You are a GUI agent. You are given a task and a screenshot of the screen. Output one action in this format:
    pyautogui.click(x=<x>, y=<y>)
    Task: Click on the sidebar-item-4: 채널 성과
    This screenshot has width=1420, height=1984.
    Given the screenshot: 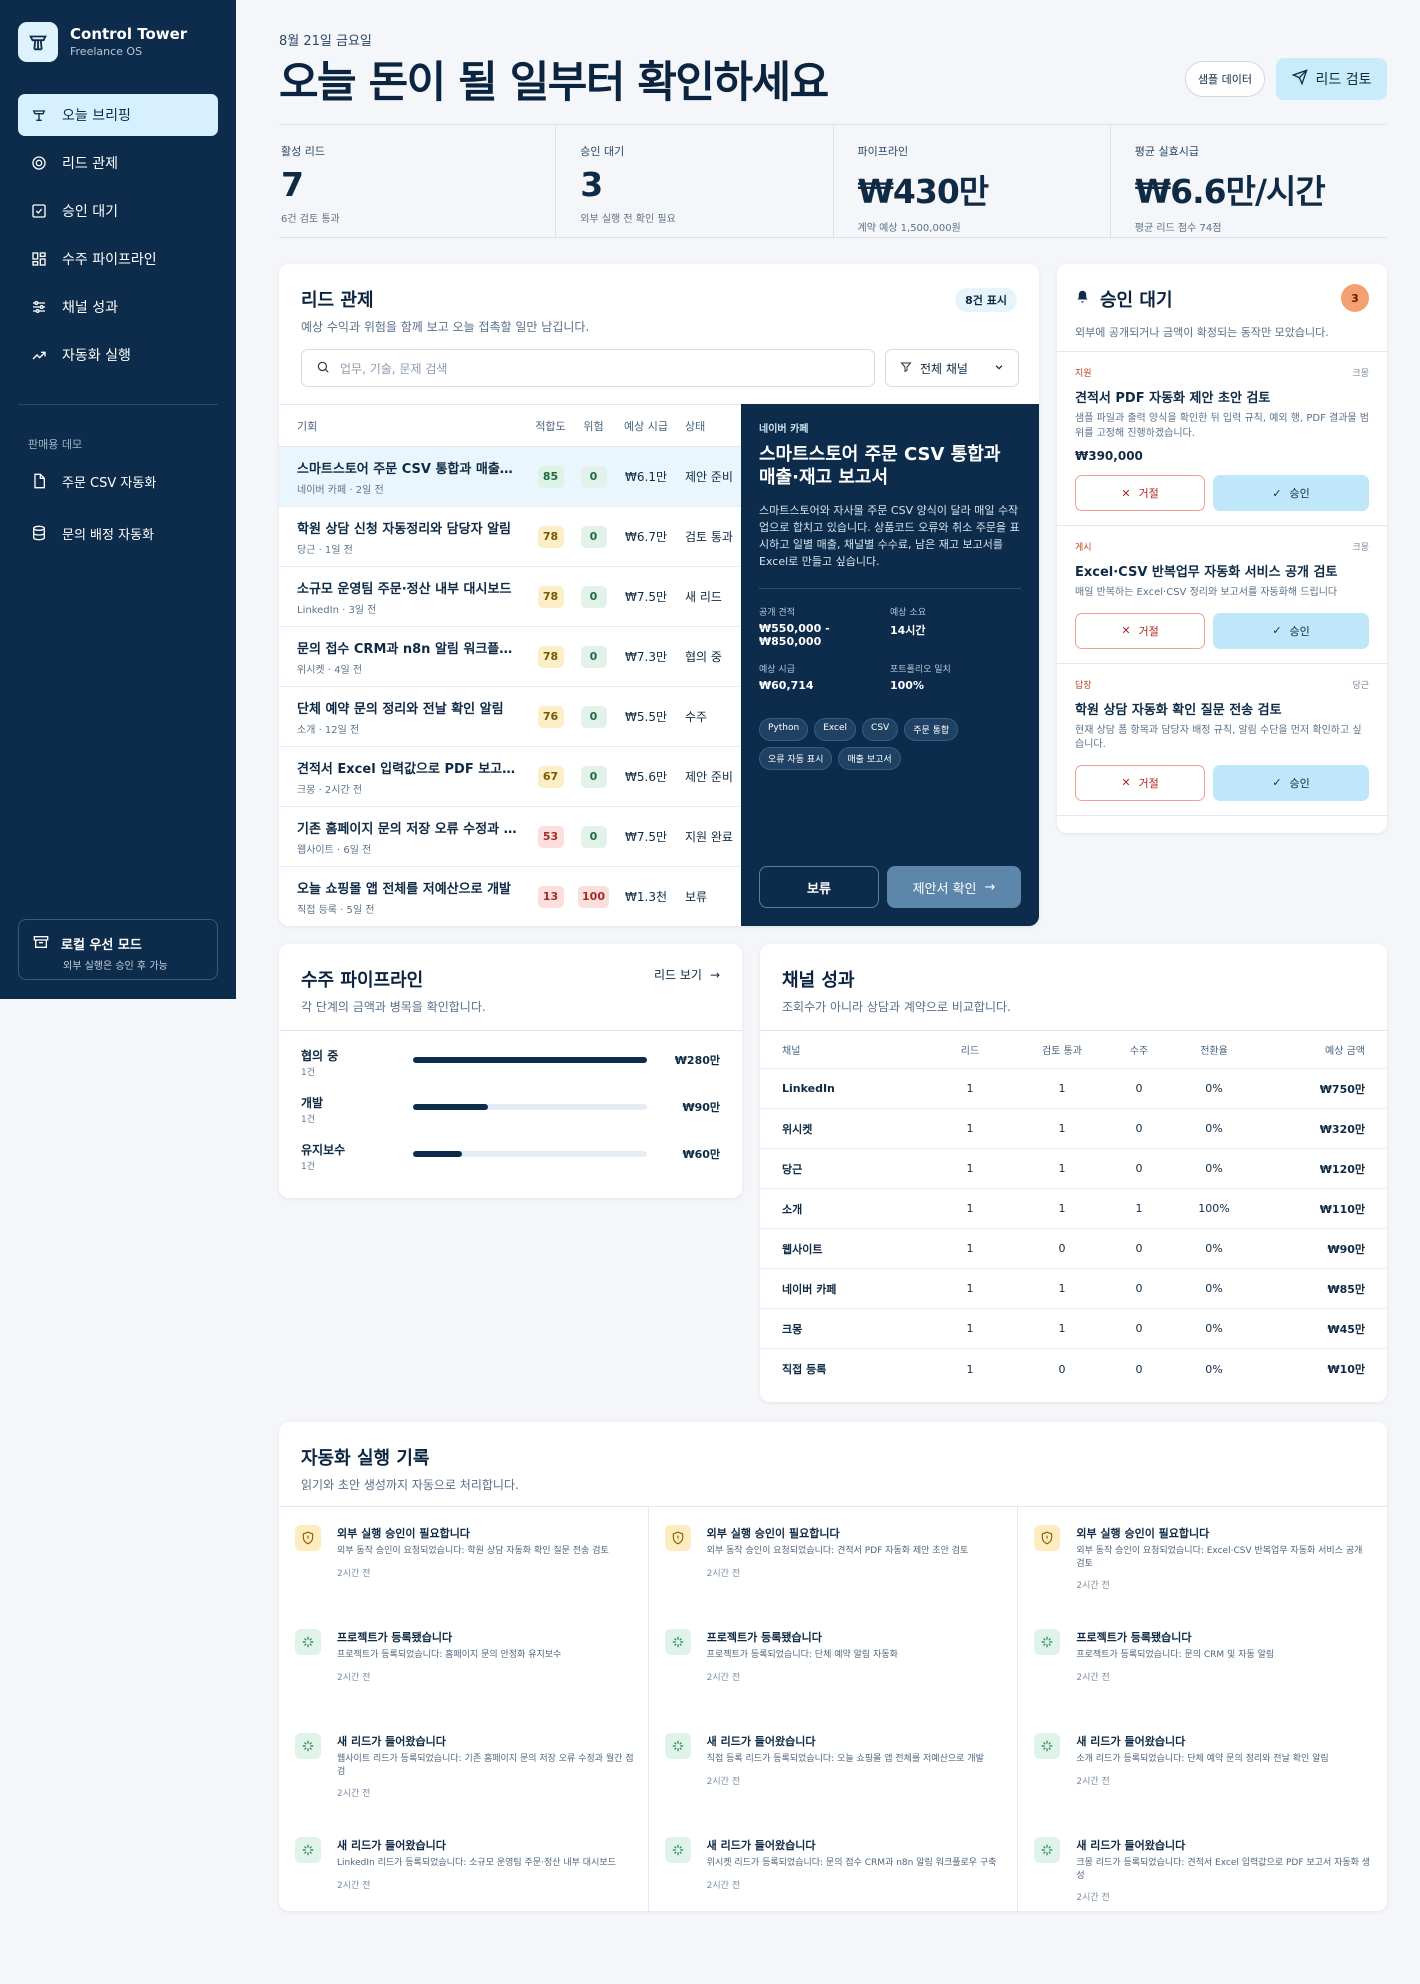 What is the action you would take?
    pyautogui.click(x=118, y=307)
    